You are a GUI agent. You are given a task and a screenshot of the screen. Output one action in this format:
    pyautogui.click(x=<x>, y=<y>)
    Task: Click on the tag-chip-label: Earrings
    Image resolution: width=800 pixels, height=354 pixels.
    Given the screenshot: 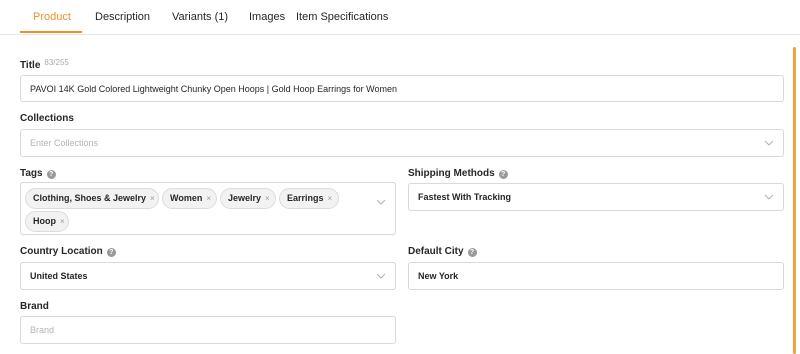 What is the action you would take?
    pyautogui.click(x=305, y=198)
    